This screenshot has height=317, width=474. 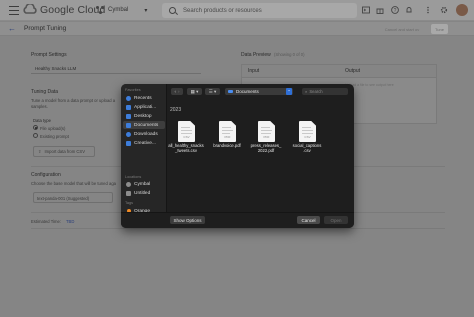 I want to click on back-nav-button: ‹ ›, so click(x=177, y=91).